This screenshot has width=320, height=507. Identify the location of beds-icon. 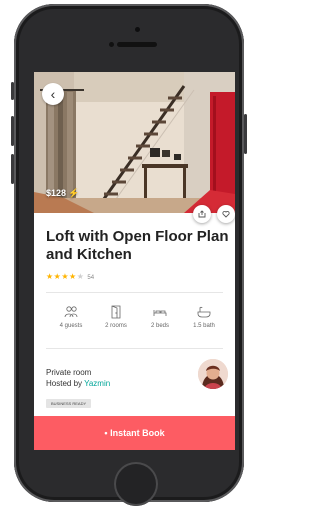
(160, 313).